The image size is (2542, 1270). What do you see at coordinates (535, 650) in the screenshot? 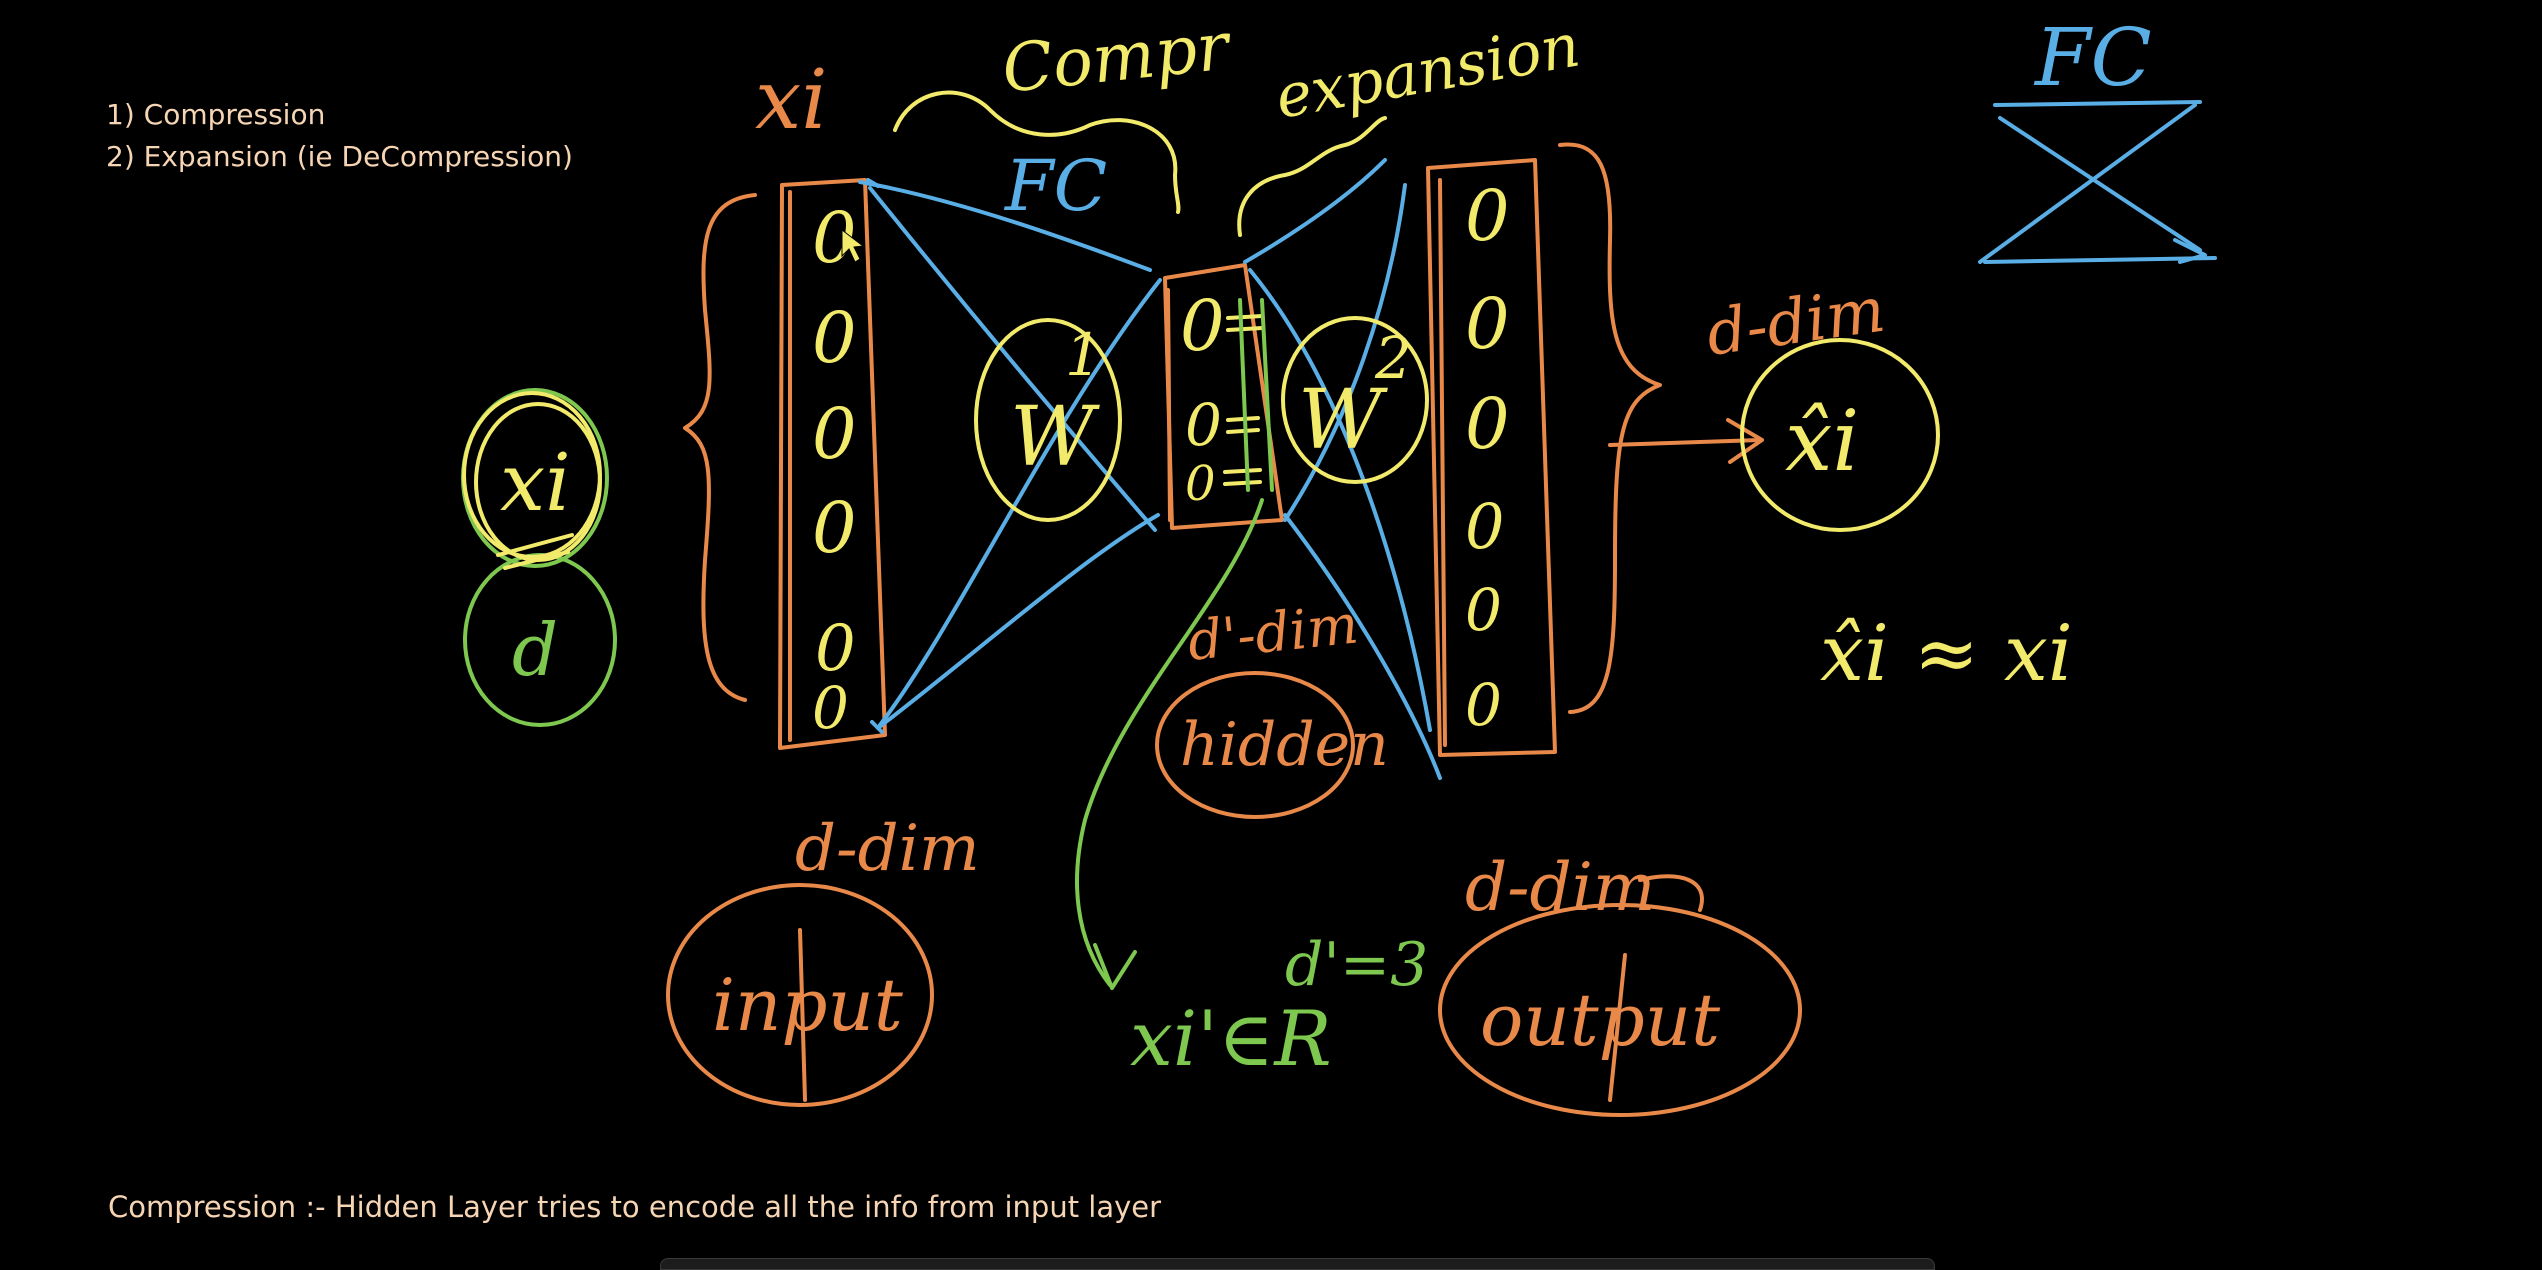
I see `d-left-label: d` at bounding box center [535, 650].